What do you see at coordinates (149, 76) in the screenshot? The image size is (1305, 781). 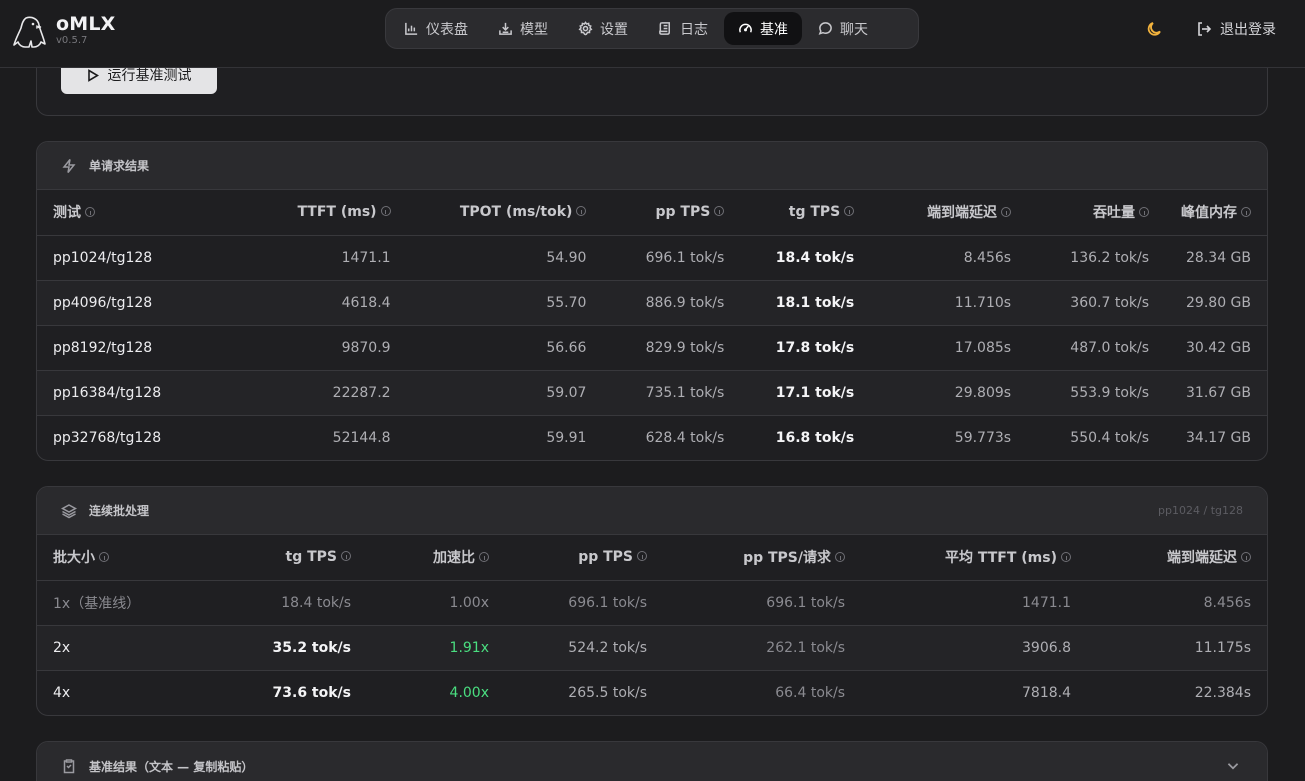 I see `run-benchmark-label: 运行基准测试` at bounding box center [149, 76].